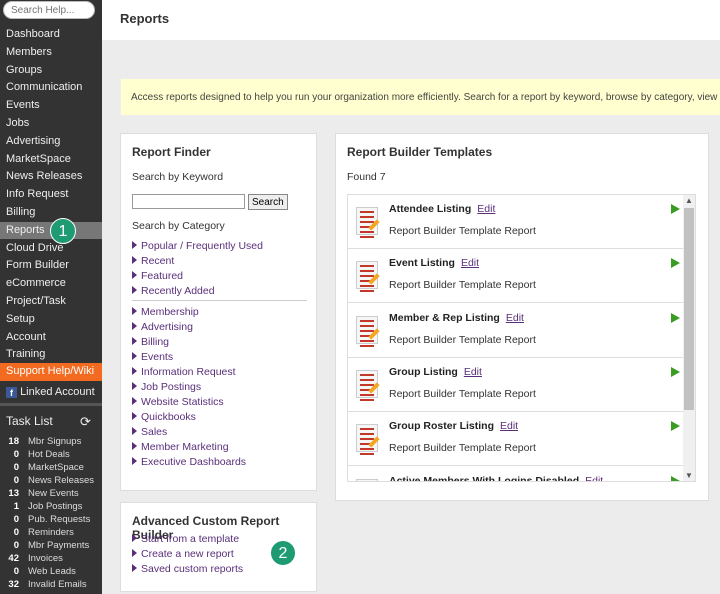  I want to click on sidebar-item-account: Account, so click(51, 338).